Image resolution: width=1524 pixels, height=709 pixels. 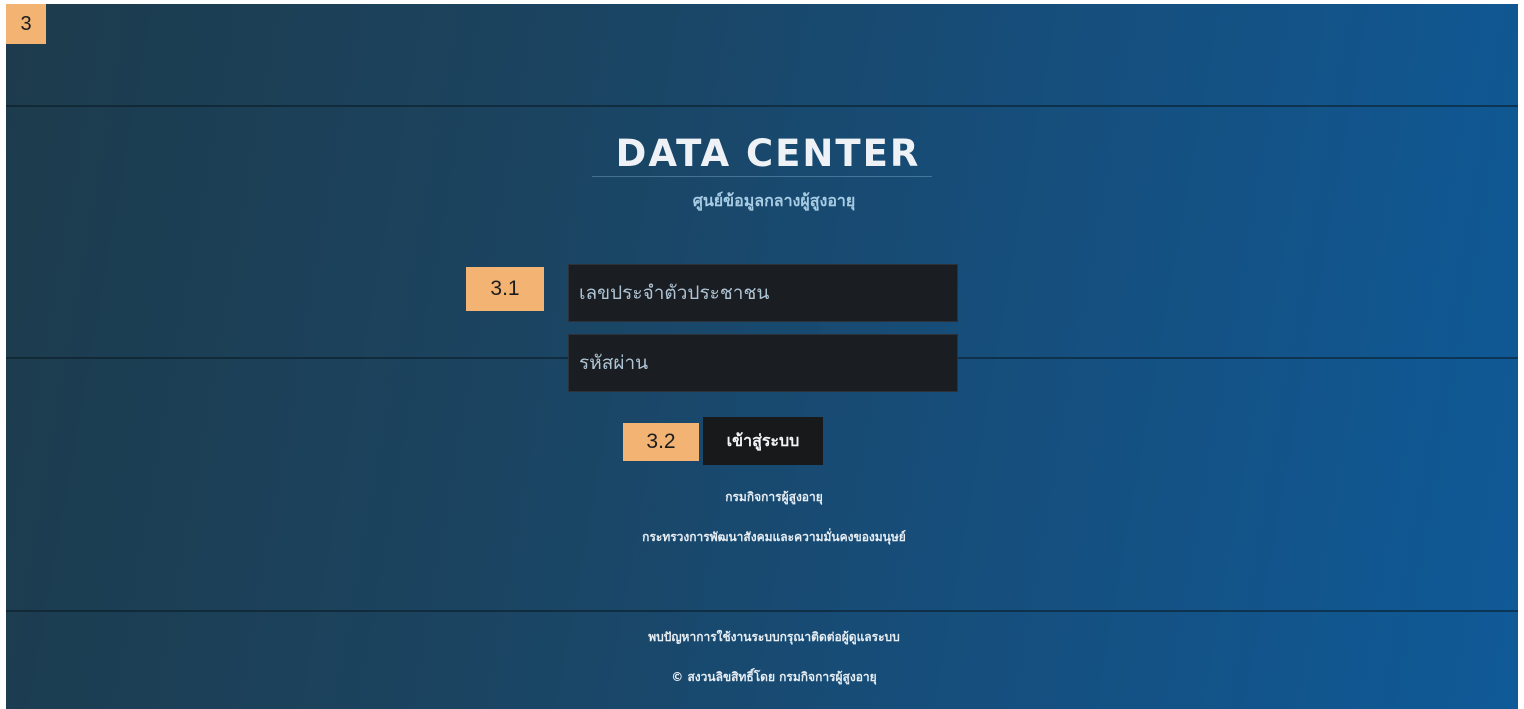 What do you see at coordinates (762, 176) in the screenshot?
I see `title-divider` at bounding box center [762, 176].